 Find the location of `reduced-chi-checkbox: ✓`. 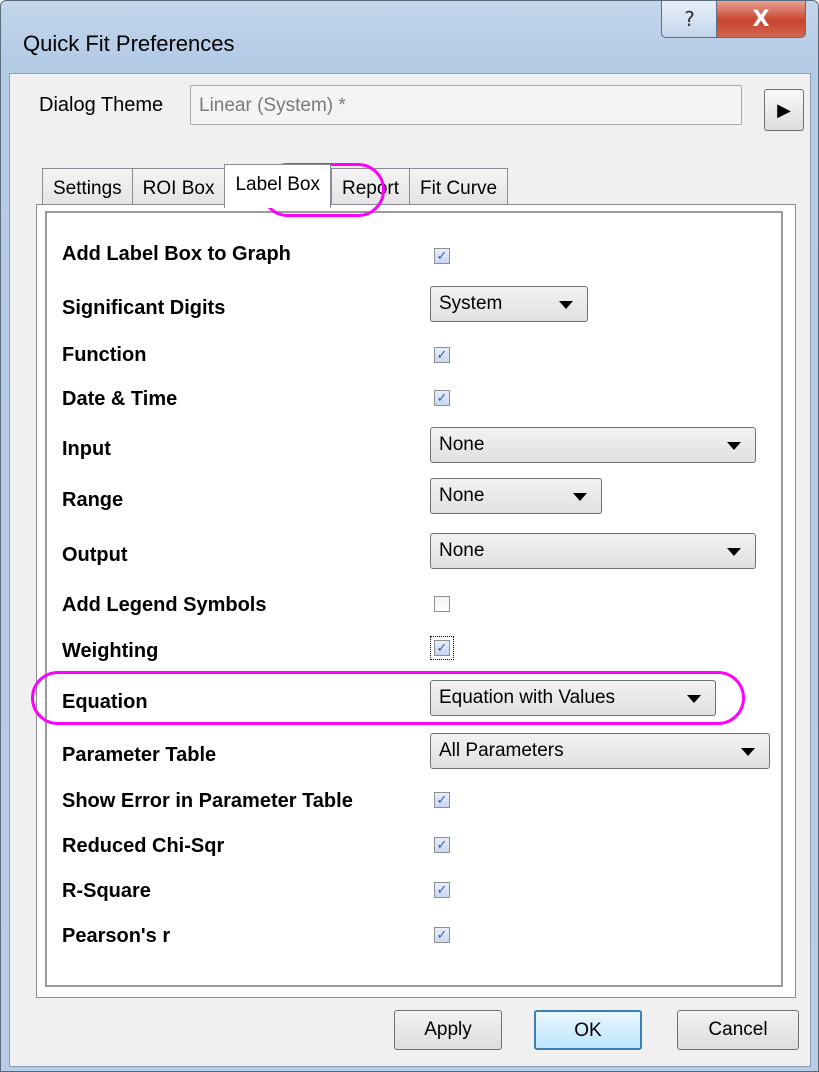

reduced-chi-checkbox: ✓ is located at coordinates (442, 845).